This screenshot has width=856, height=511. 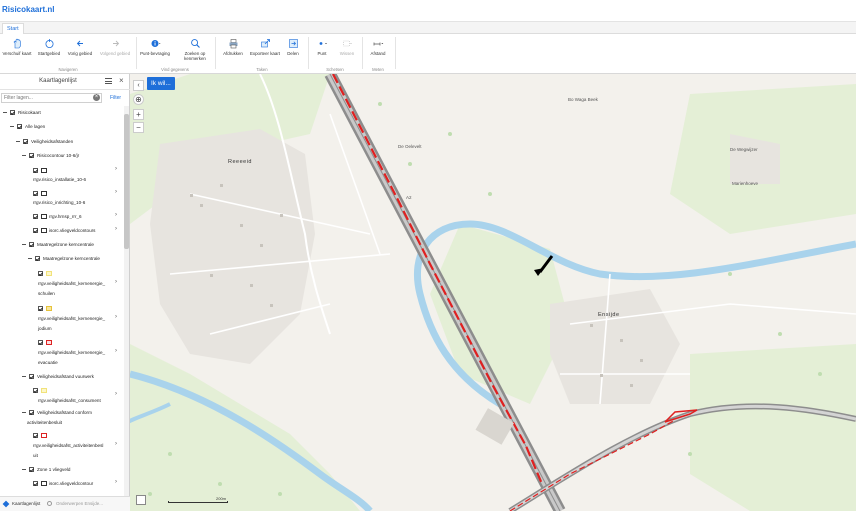 I want to click on tree-row: Veiligheidsafstand conform, so click(x=57, y=413).